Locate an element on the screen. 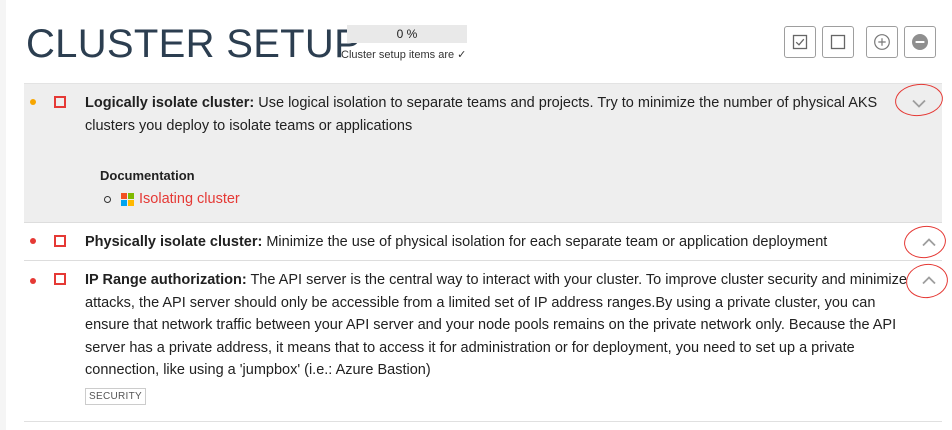 The width and height of the screenshot is (952, 430). documentation-heading: Documentation is located at coordinates (147, 175).